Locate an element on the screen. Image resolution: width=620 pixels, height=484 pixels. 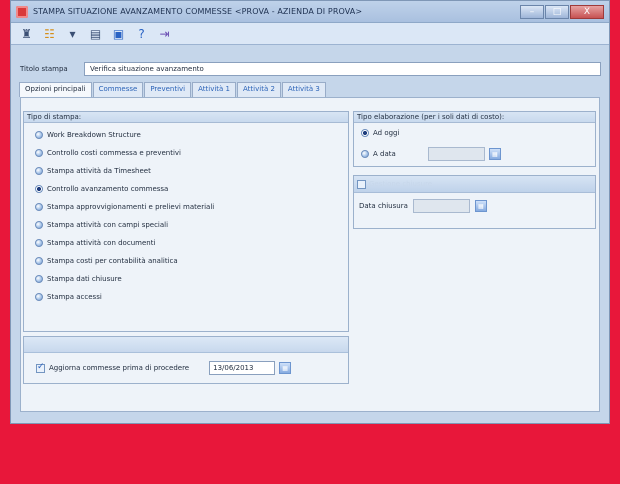
radio-progress-control: Controllo avanzamento commessa is located at coordinates (101, 189).